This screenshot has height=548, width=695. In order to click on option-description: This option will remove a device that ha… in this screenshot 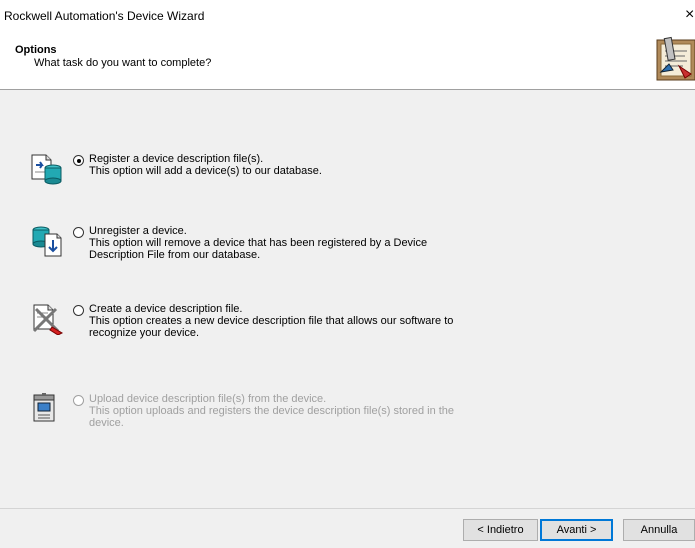, I will do `click(258, 249)`.